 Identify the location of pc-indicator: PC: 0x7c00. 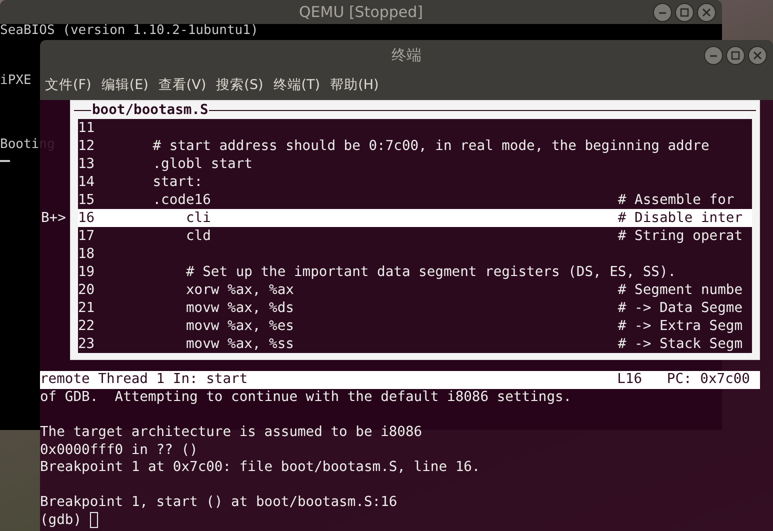
(708, 380).